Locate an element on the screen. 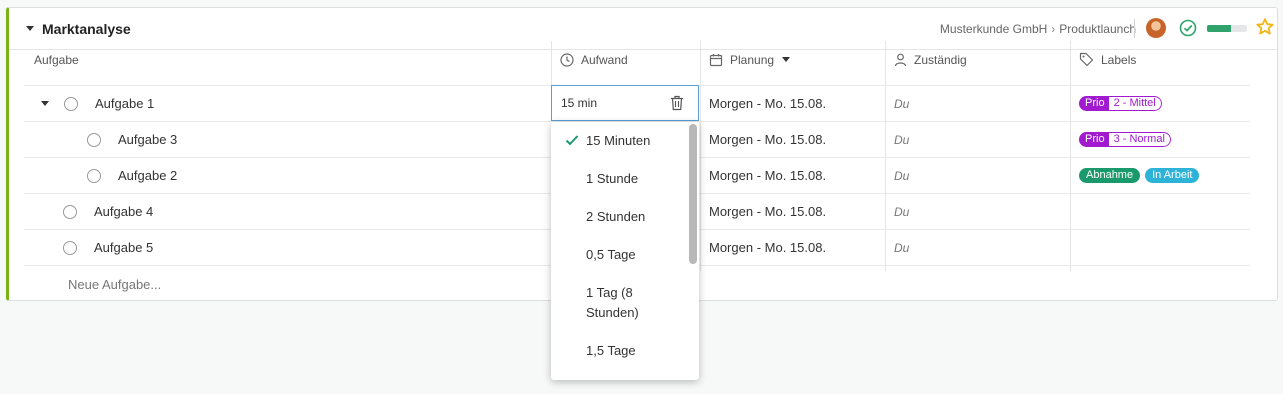  group-title: Marktanalyse is located at coordinates (86, 29).